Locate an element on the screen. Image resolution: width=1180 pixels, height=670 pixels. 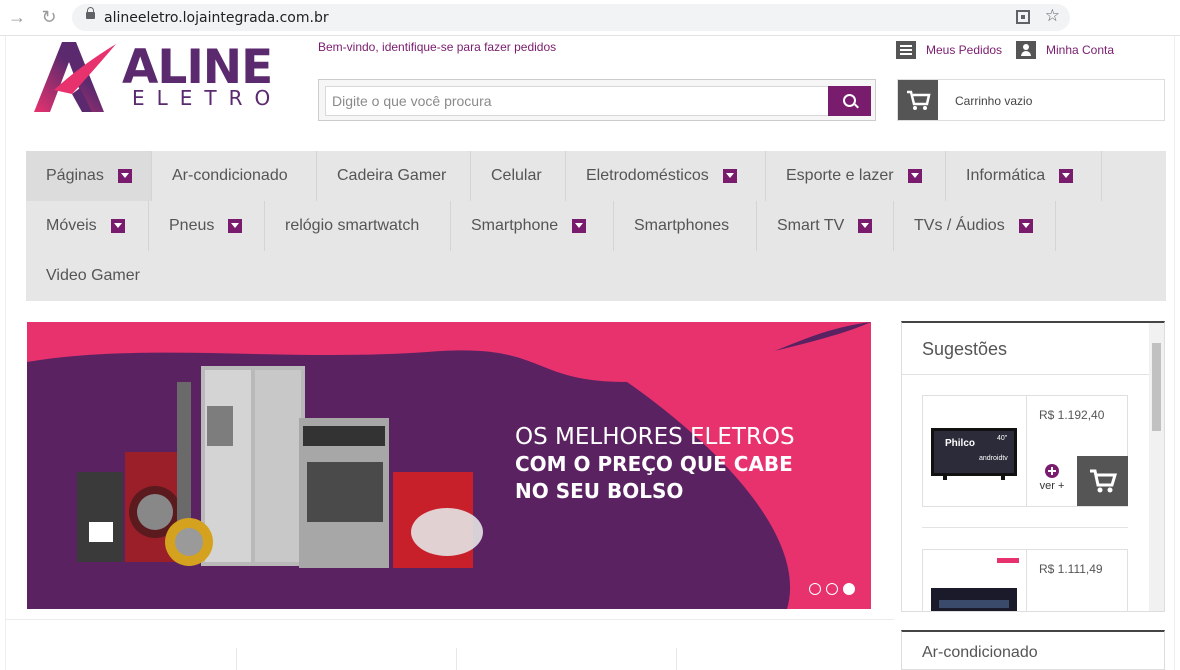
svg-text: Philco is located at coordinates (960, 443).